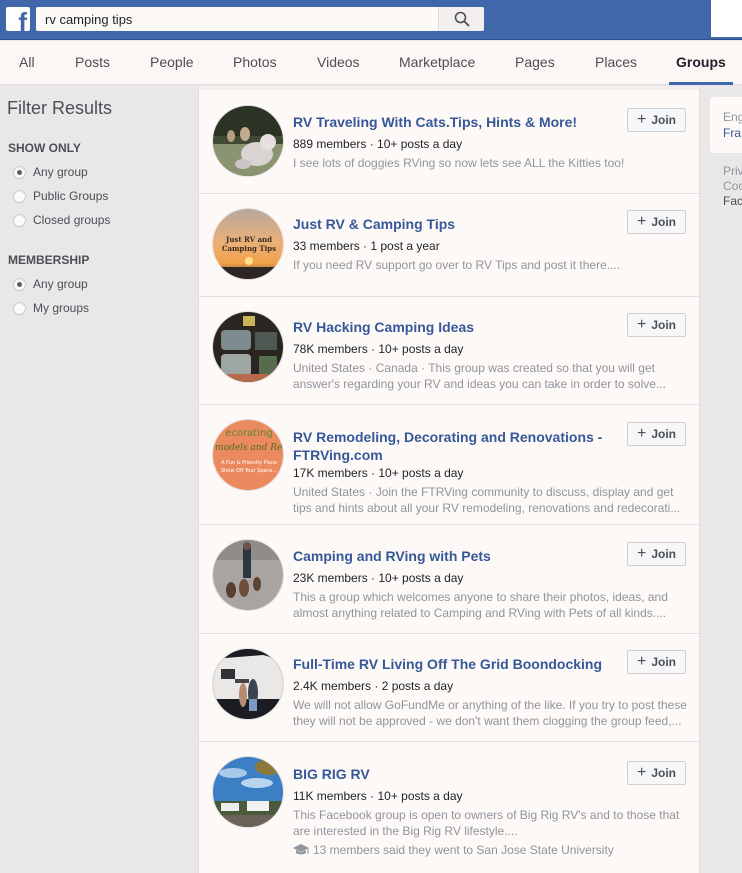 This screenshot has height=873, width=742. I want to click on tab-all: All, so click(27, 63).